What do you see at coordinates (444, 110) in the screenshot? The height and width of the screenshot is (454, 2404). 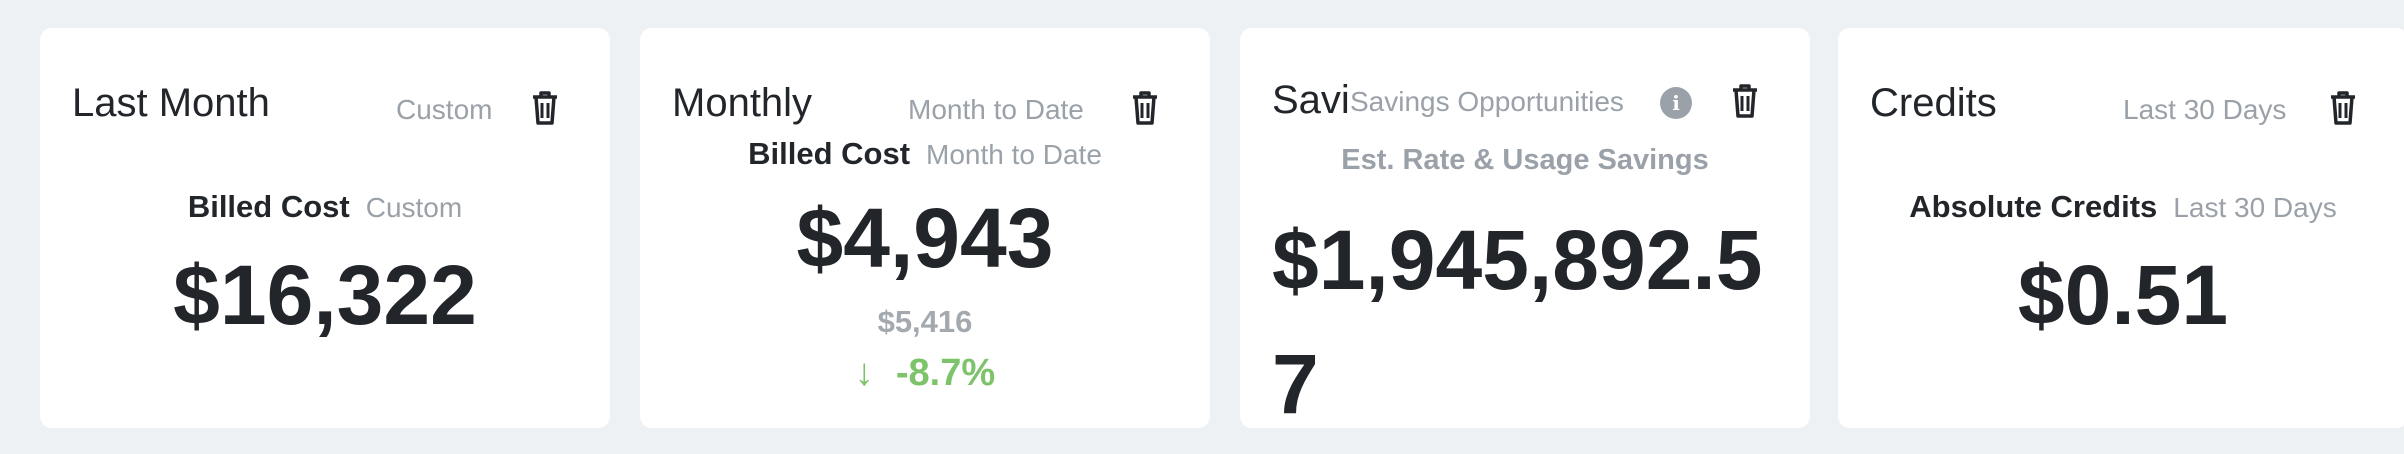 I see `date-range-label: Custom` at bounding box center [444, 110].